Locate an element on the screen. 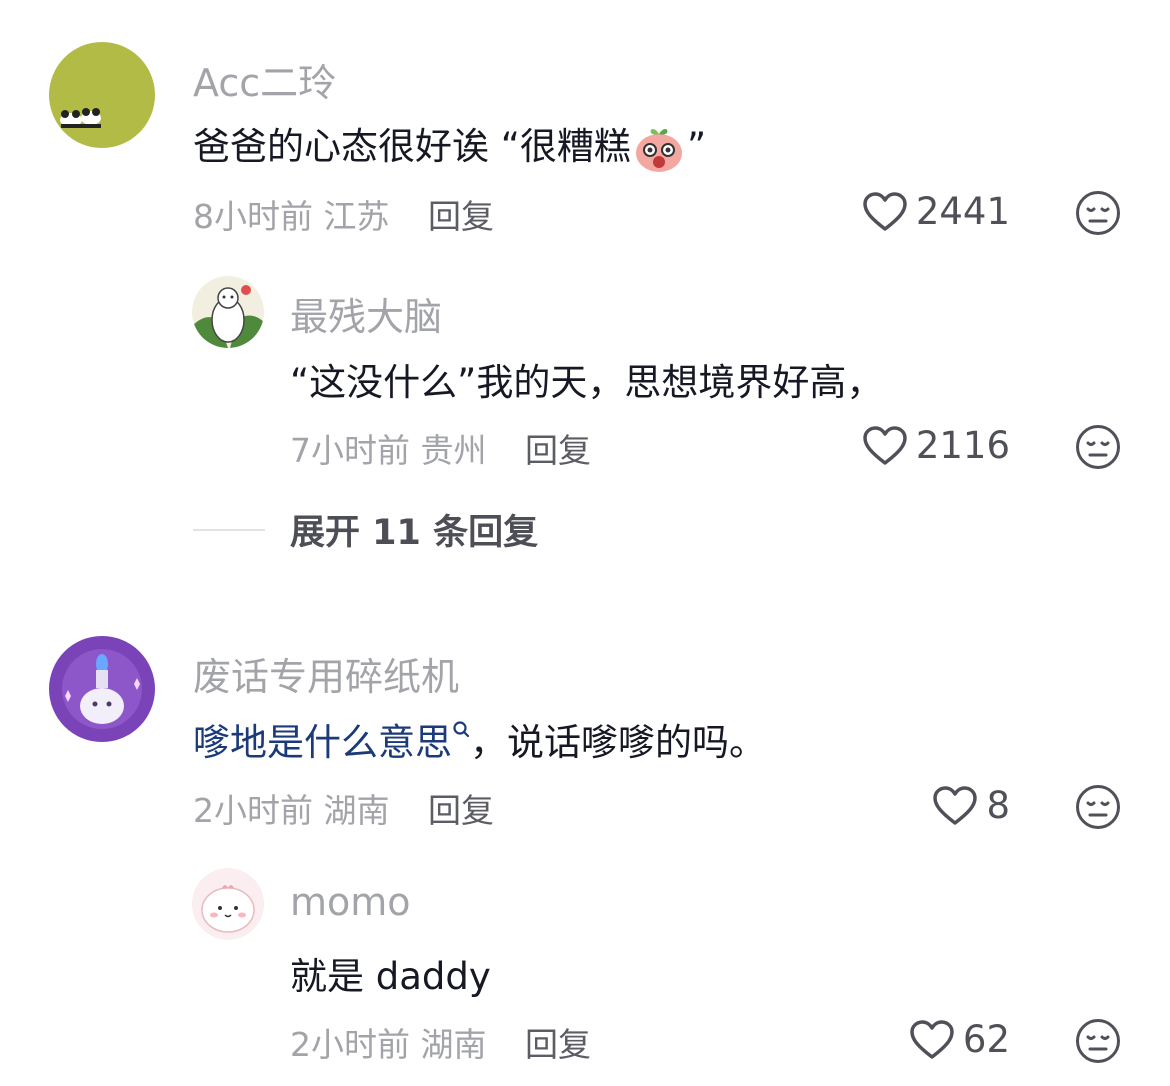 The height and width of the screenshot is (1086, 1170). search-keyword-link: 嗲地是什么意思 is located at coordinates (322, 742).